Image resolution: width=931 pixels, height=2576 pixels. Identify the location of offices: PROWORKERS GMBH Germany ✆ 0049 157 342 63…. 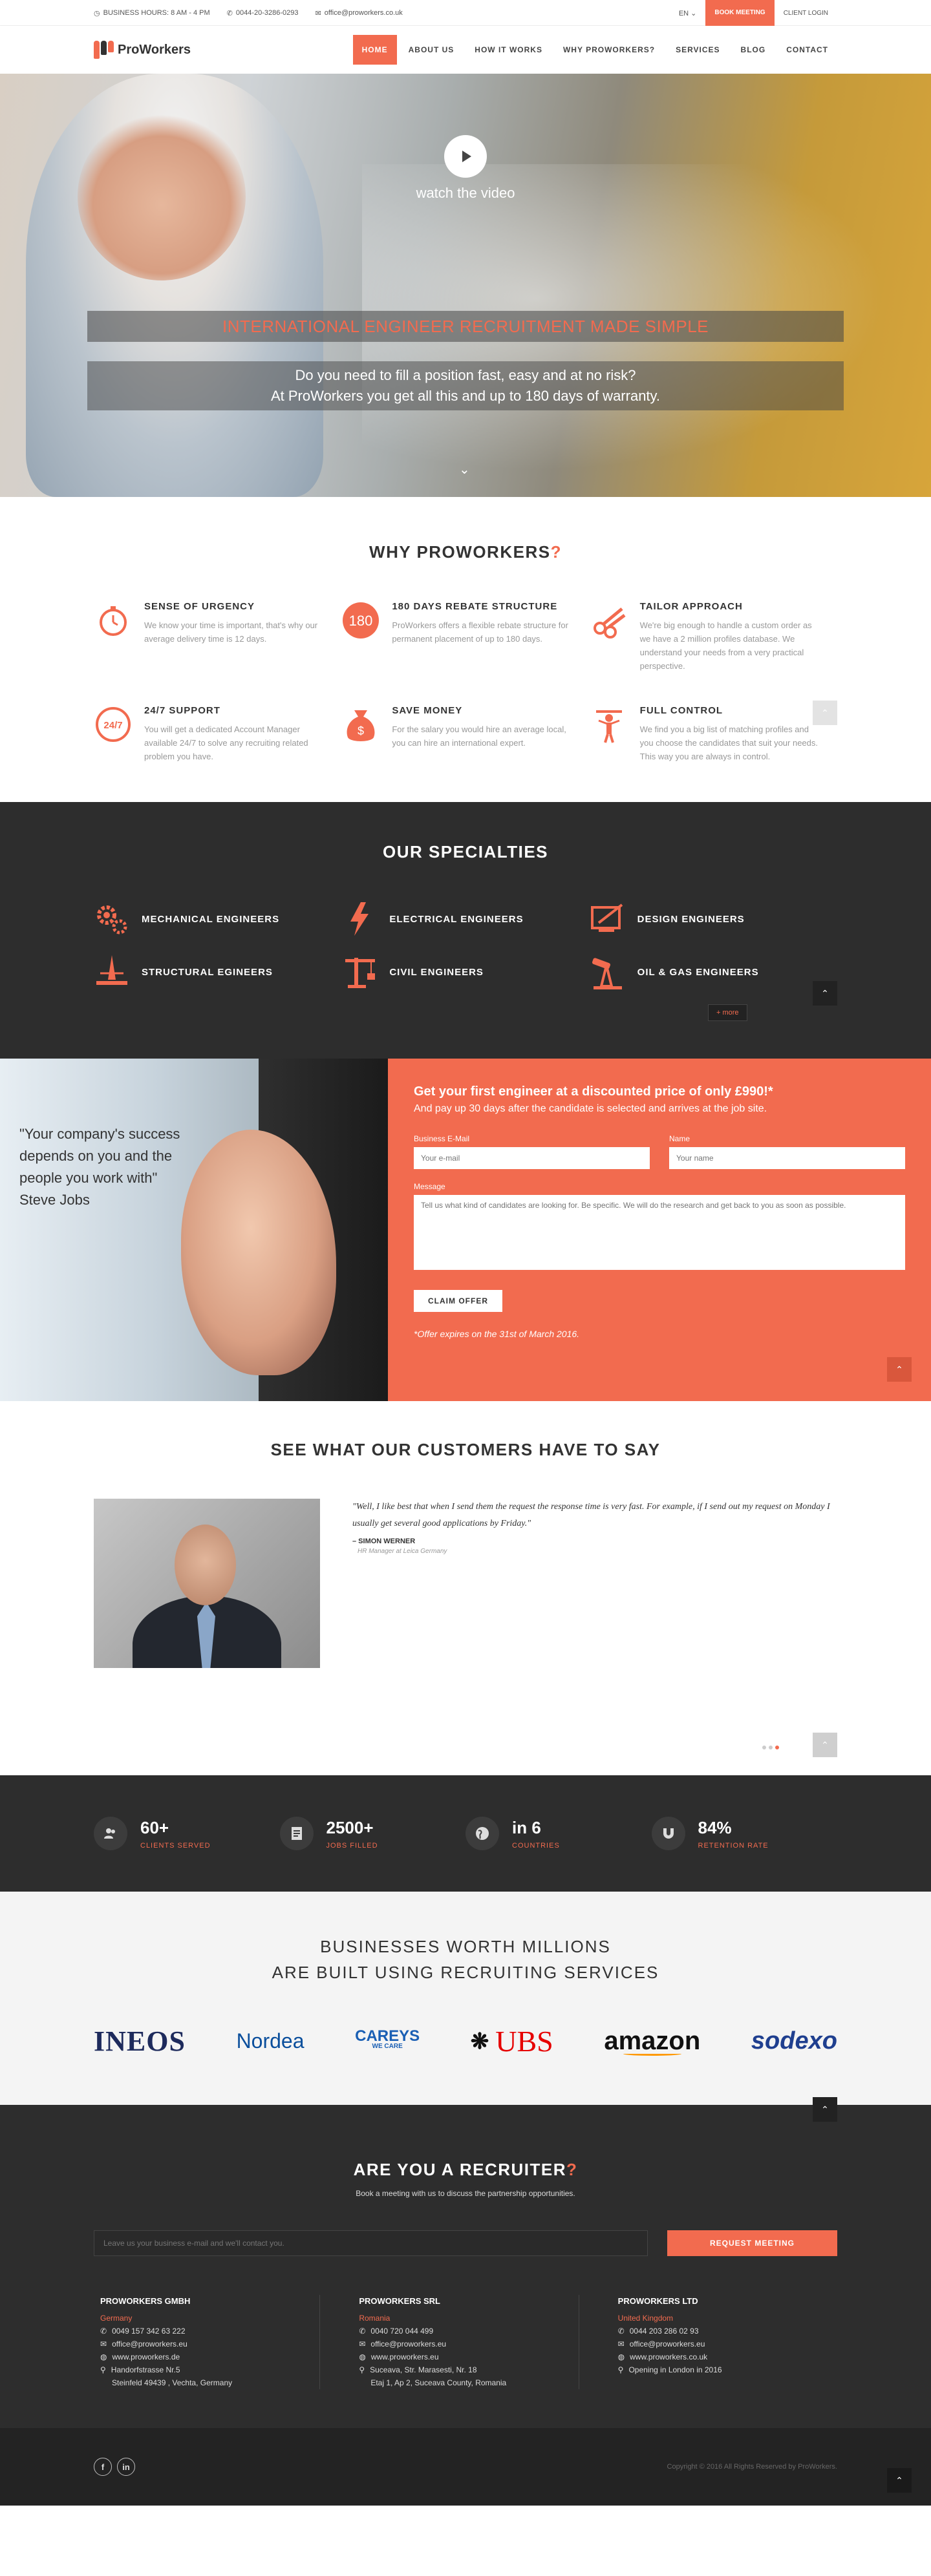
(465, 2342).